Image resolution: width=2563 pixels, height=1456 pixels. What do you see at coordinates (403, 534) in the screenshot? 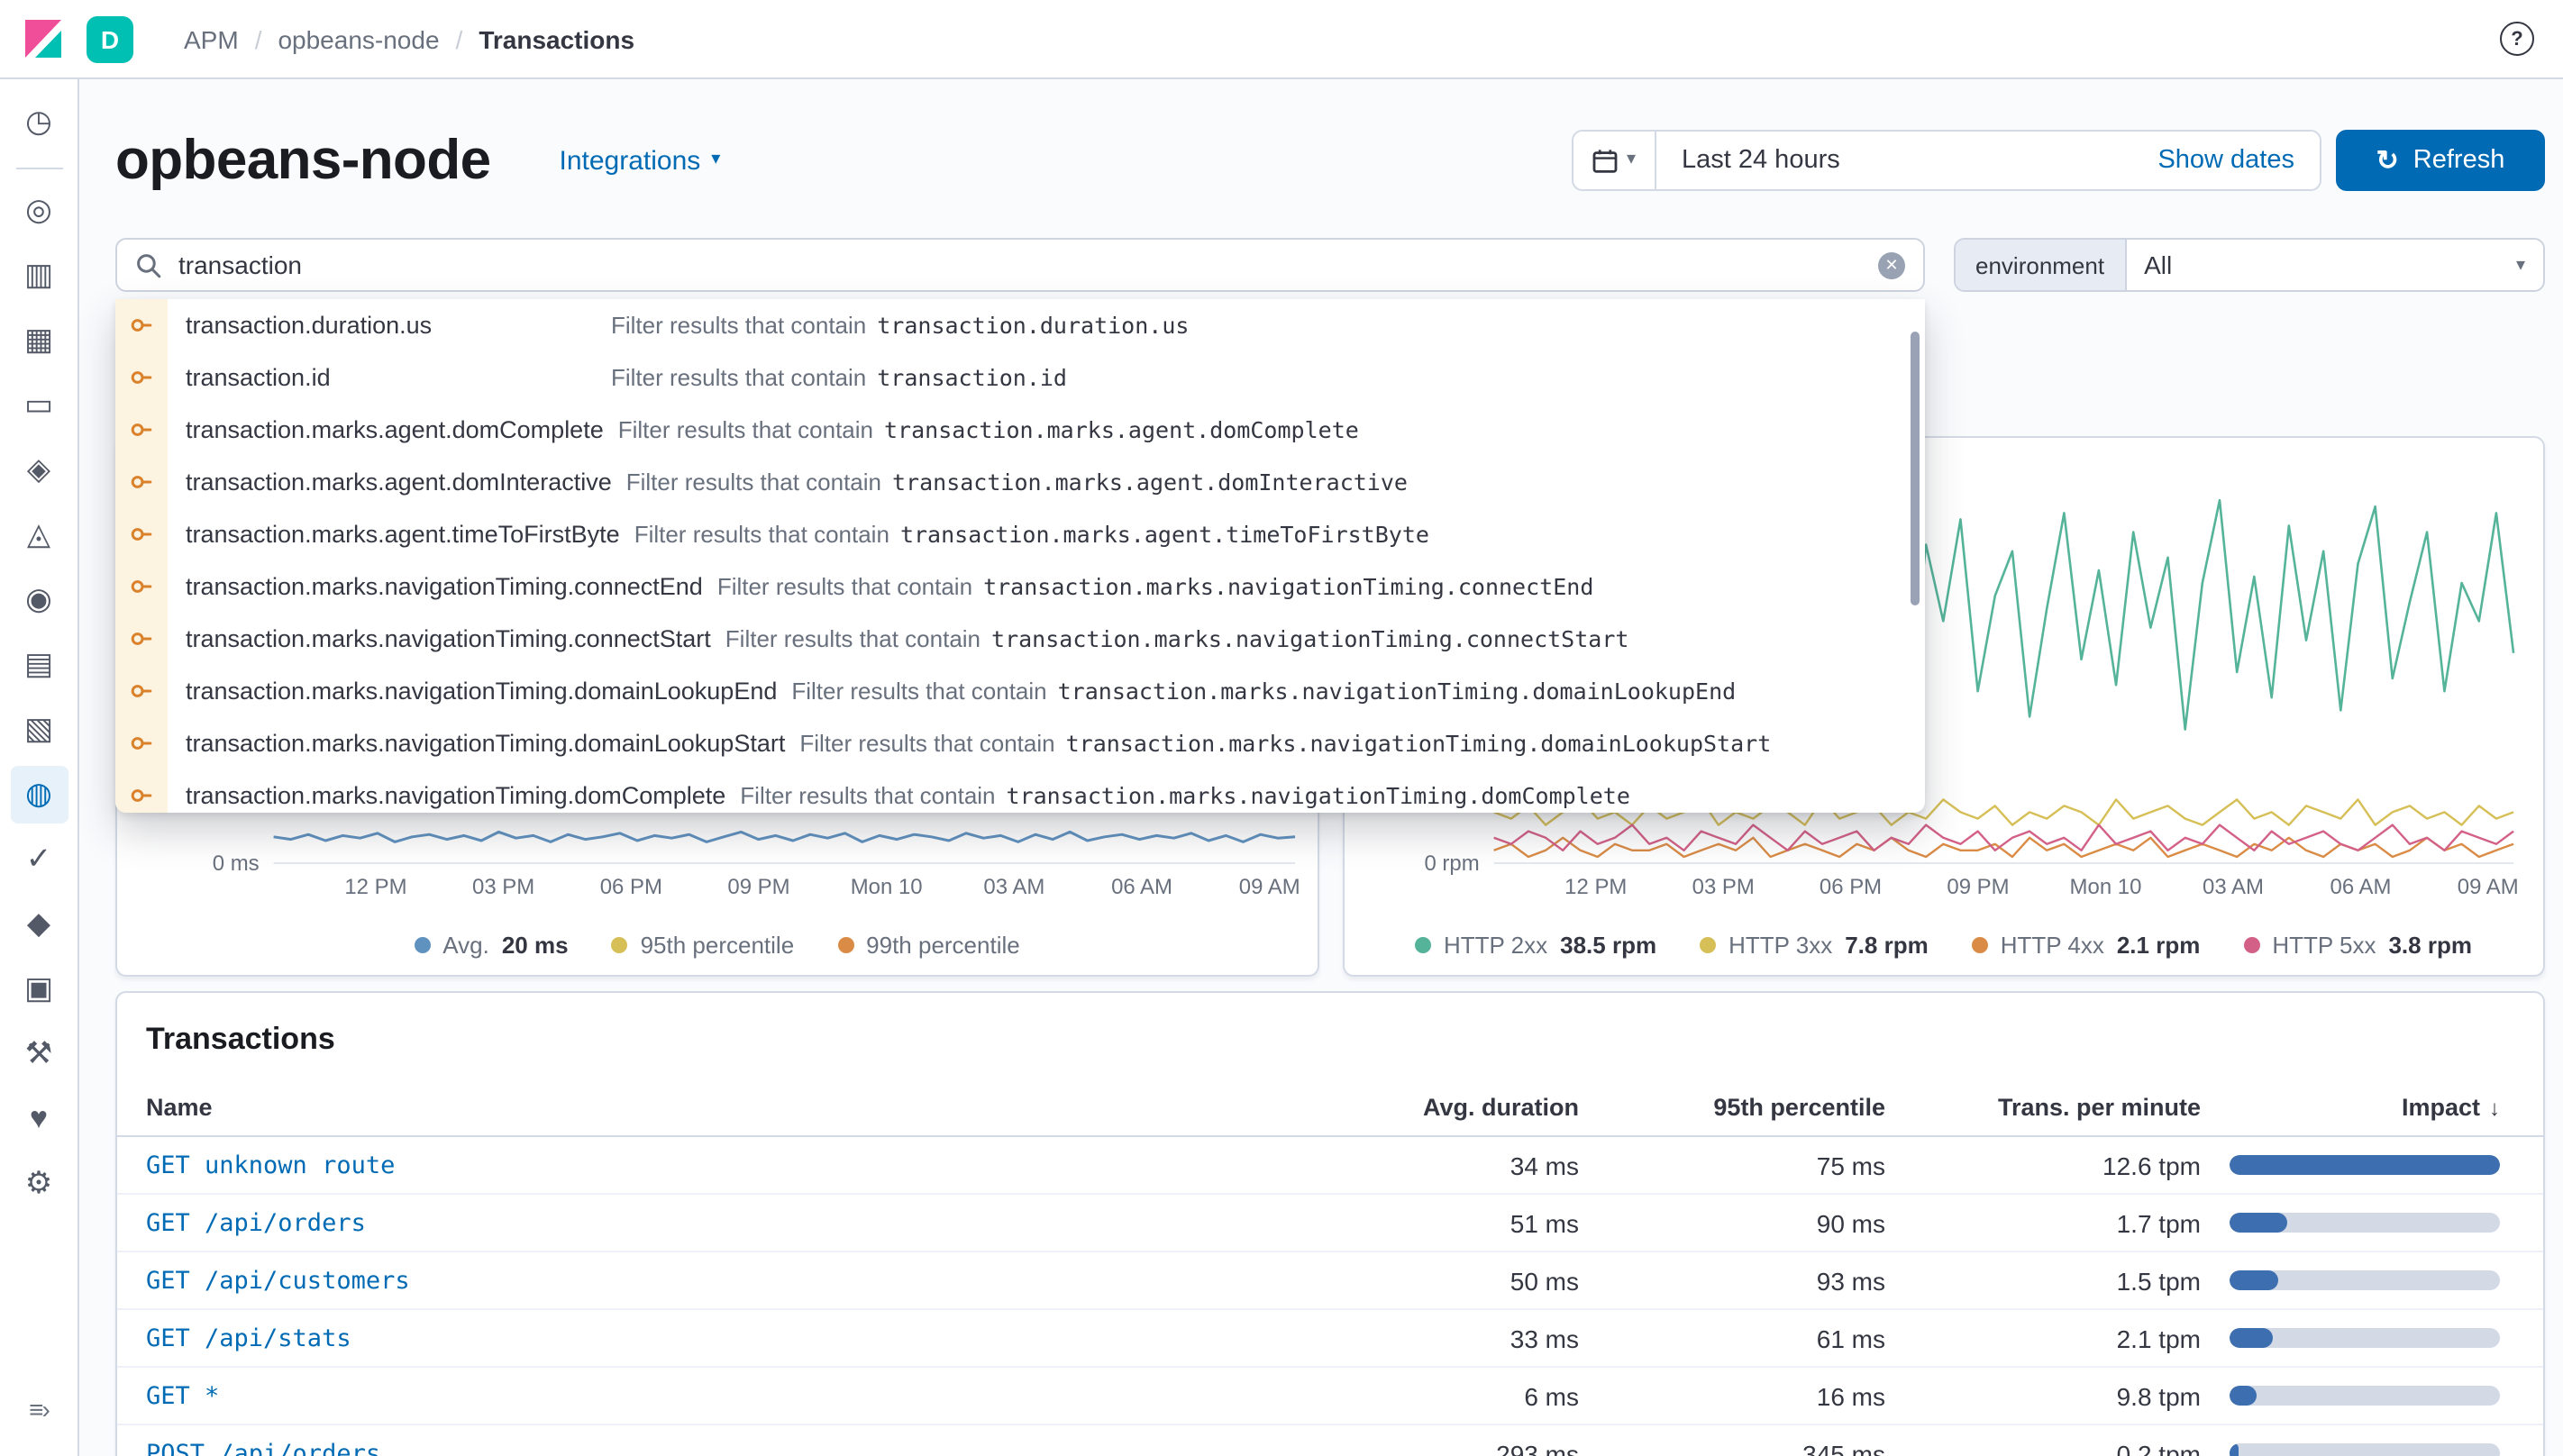
I see `suggestion-field-name: transaction.marks.agent.timeToFirstByte` at bounding box center [403, 534].